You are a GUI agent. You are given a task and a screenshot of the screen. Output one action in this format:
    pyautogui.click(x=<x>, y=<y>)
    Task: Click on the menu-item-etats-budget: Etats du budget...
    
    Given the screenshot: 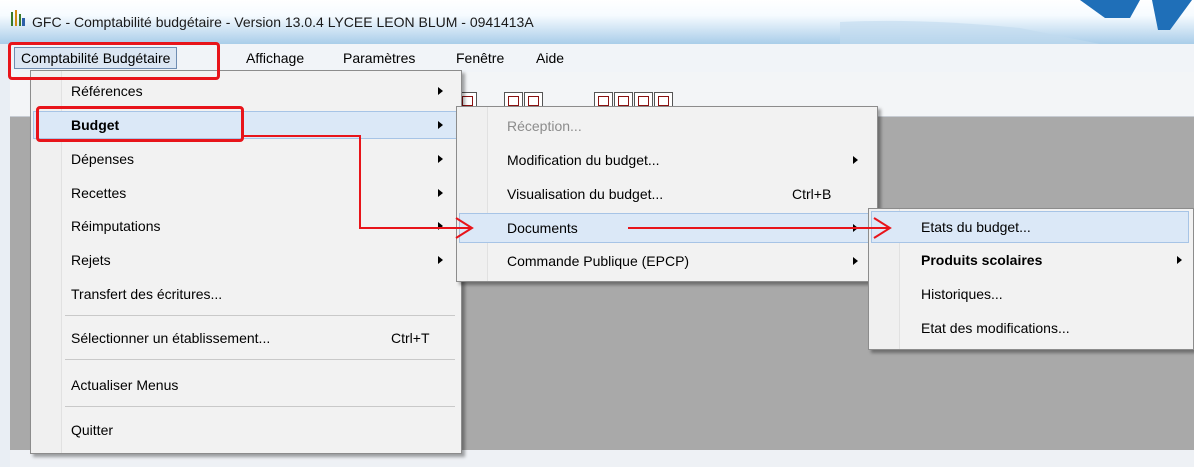 What is the action you would take?
    pyautogui.click(x=1030, y=227)
    